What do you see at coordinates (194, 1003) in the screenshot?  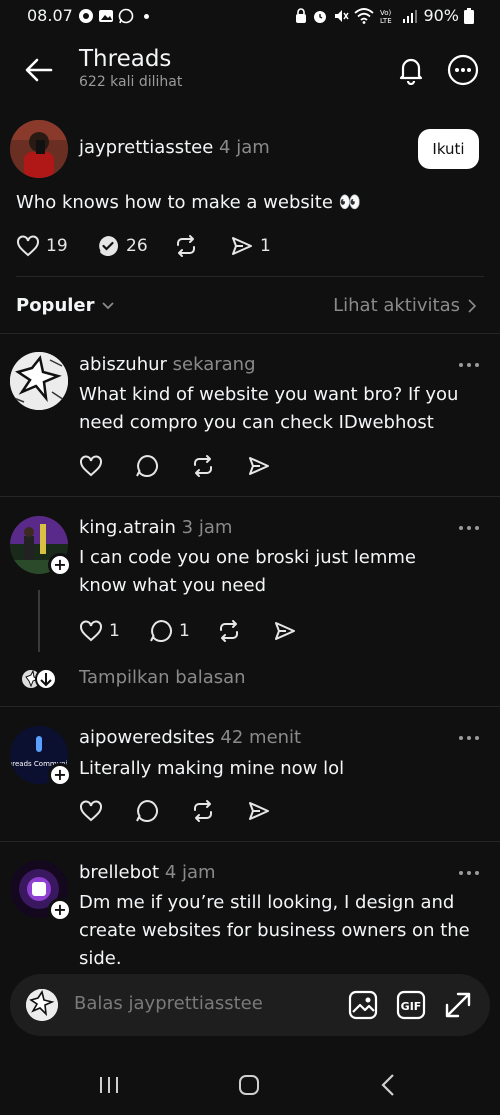 I see `reply-input` at bounding box center [194, 1003].